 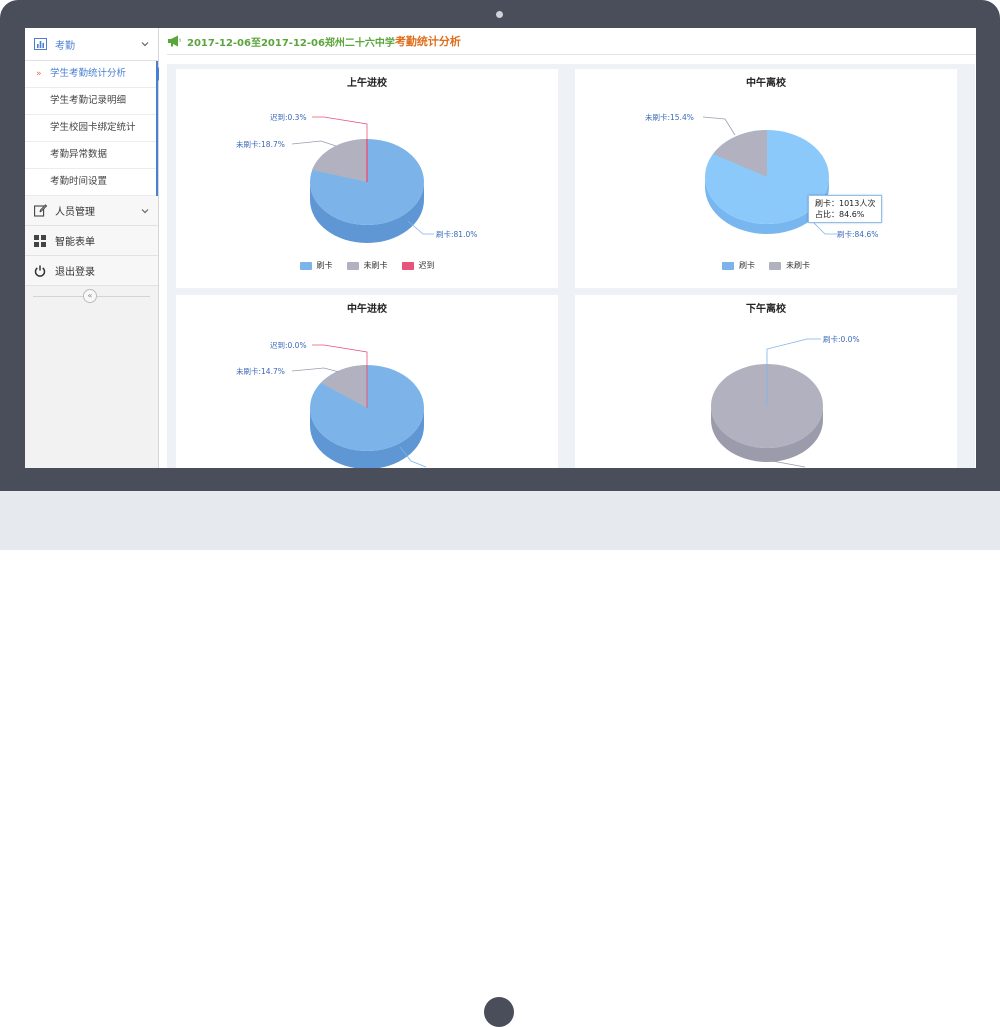 What do you see at coordinates (356, 178) in the screenshot?
I see `pie-chart-morning-entry: 迟到:0.3% 未刷卡:18.7% 刷卡:81.0%` at bounding box center [356, 178].